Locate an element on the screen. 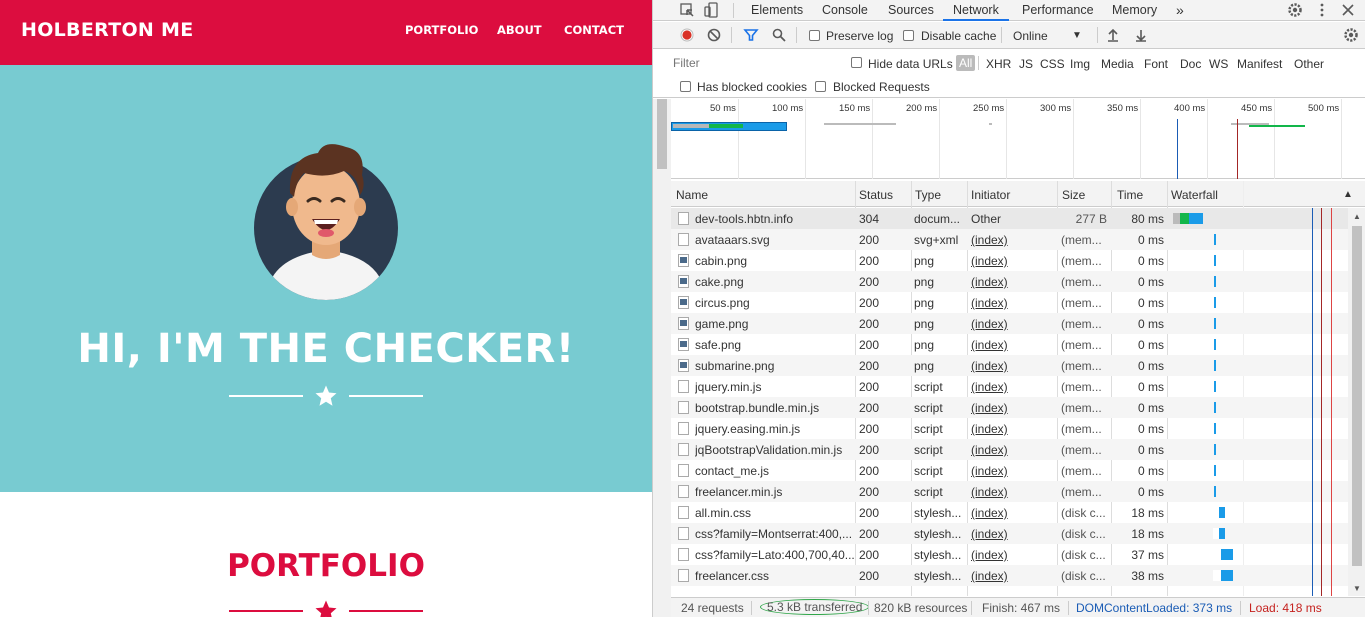 This screenshot has width=1365, height=617. table-row: cake.png 200 png (index) (mem... 0 ms is located at coordinates (1009, 281).